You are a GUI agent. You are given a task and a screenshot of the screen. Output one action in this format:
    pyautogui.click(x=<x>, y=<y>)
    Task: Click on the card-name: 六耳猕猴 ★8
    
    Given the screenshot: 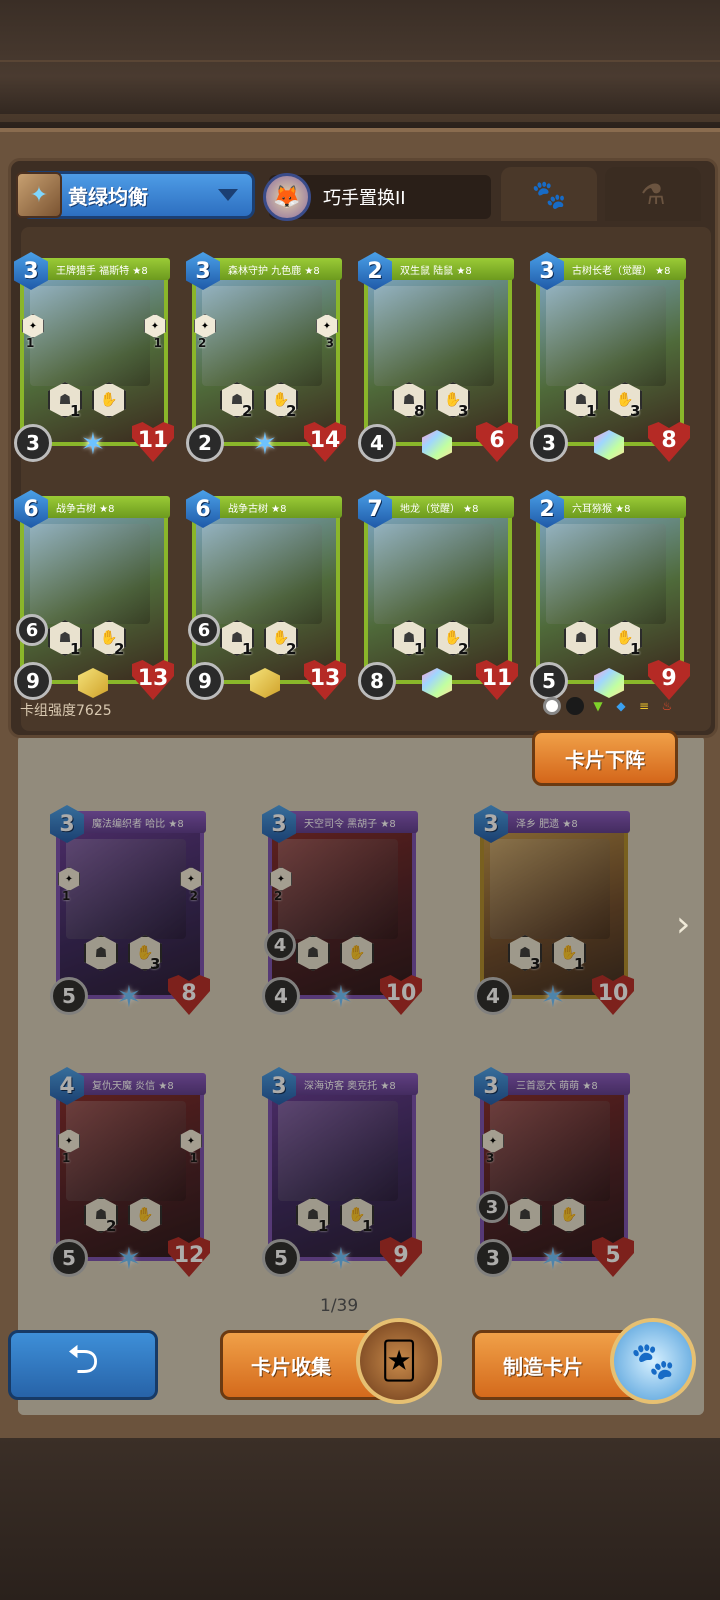 What is the action you would take?
    pyautogui.click(x=601, y=509)
    